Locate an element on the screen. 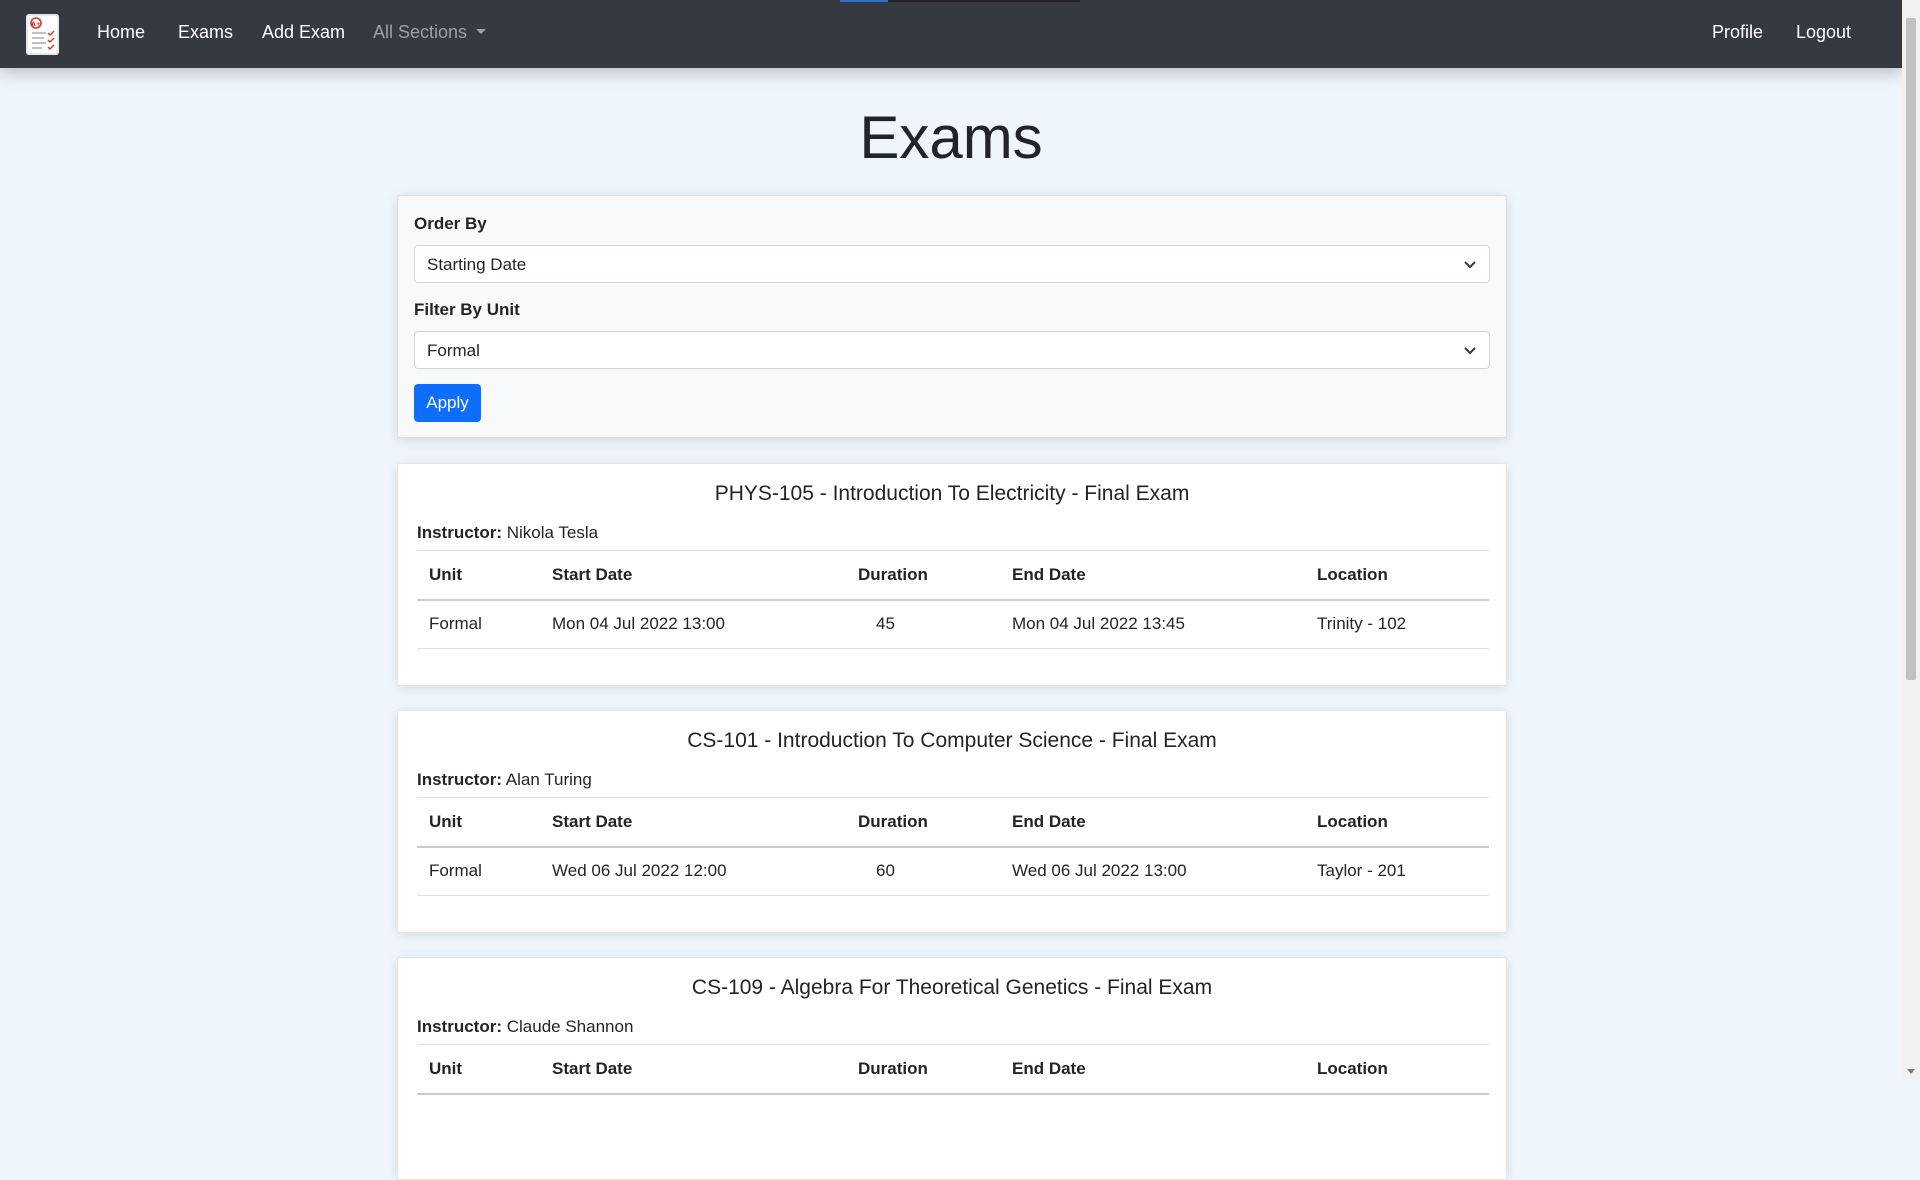  order-by-select: Starting Date is located at coordinates (952, 264).